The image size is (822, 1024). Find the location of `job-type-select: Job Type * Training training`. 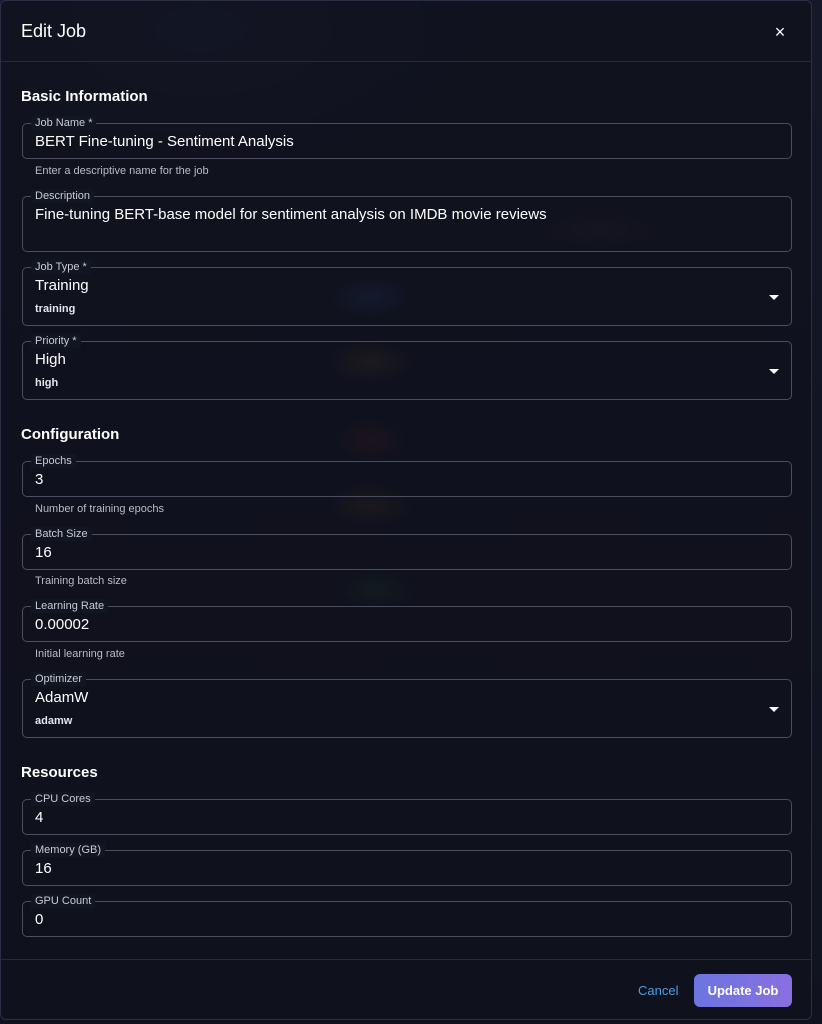

job-type-select: Job Type * Training training is located at coordinates (407, 293).